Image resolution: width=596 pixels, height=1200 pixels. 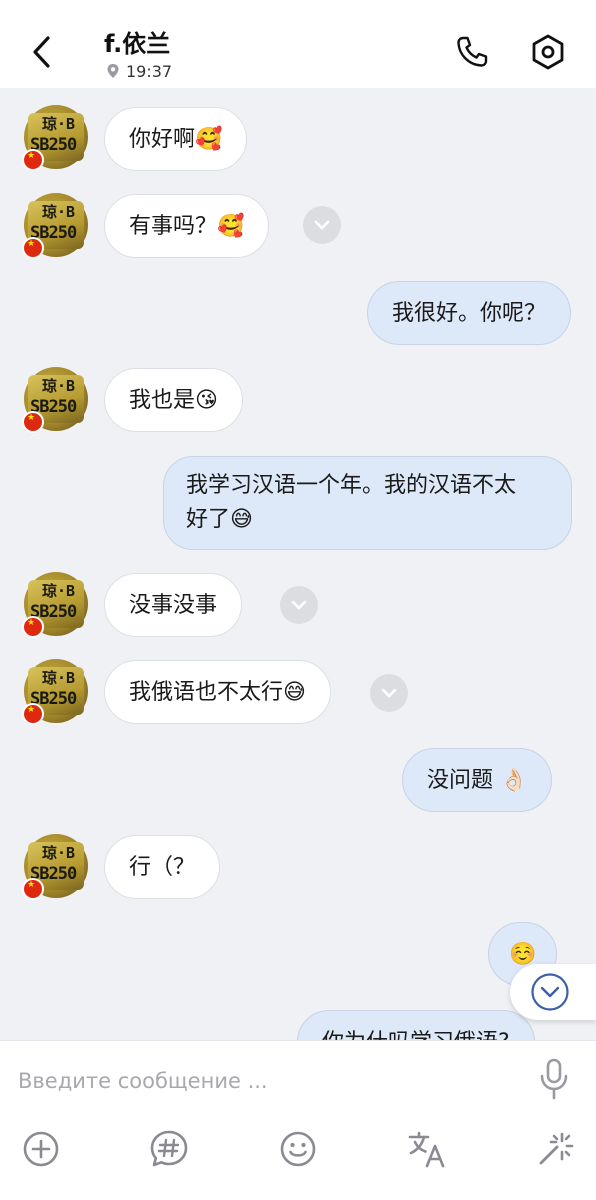 What do you see at coordinates (176, 139) in the screenshot?
I see `incoming-message: 你好啊🥰` at bounding box center [176, 139].